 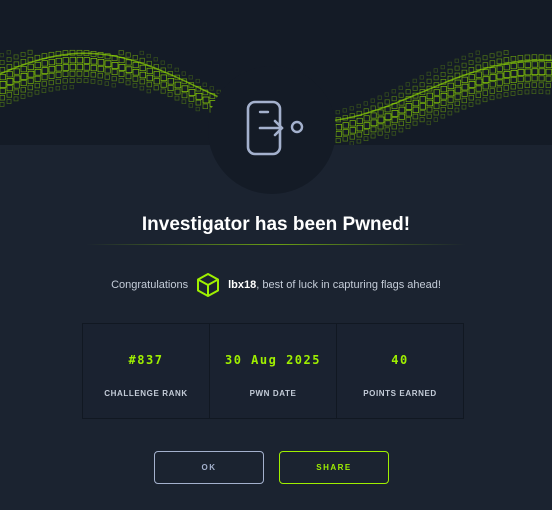 What do you see at coordinates (146, 360) in the screenshot?
I see `stat-value: #837` at bounding box center [146, 360].